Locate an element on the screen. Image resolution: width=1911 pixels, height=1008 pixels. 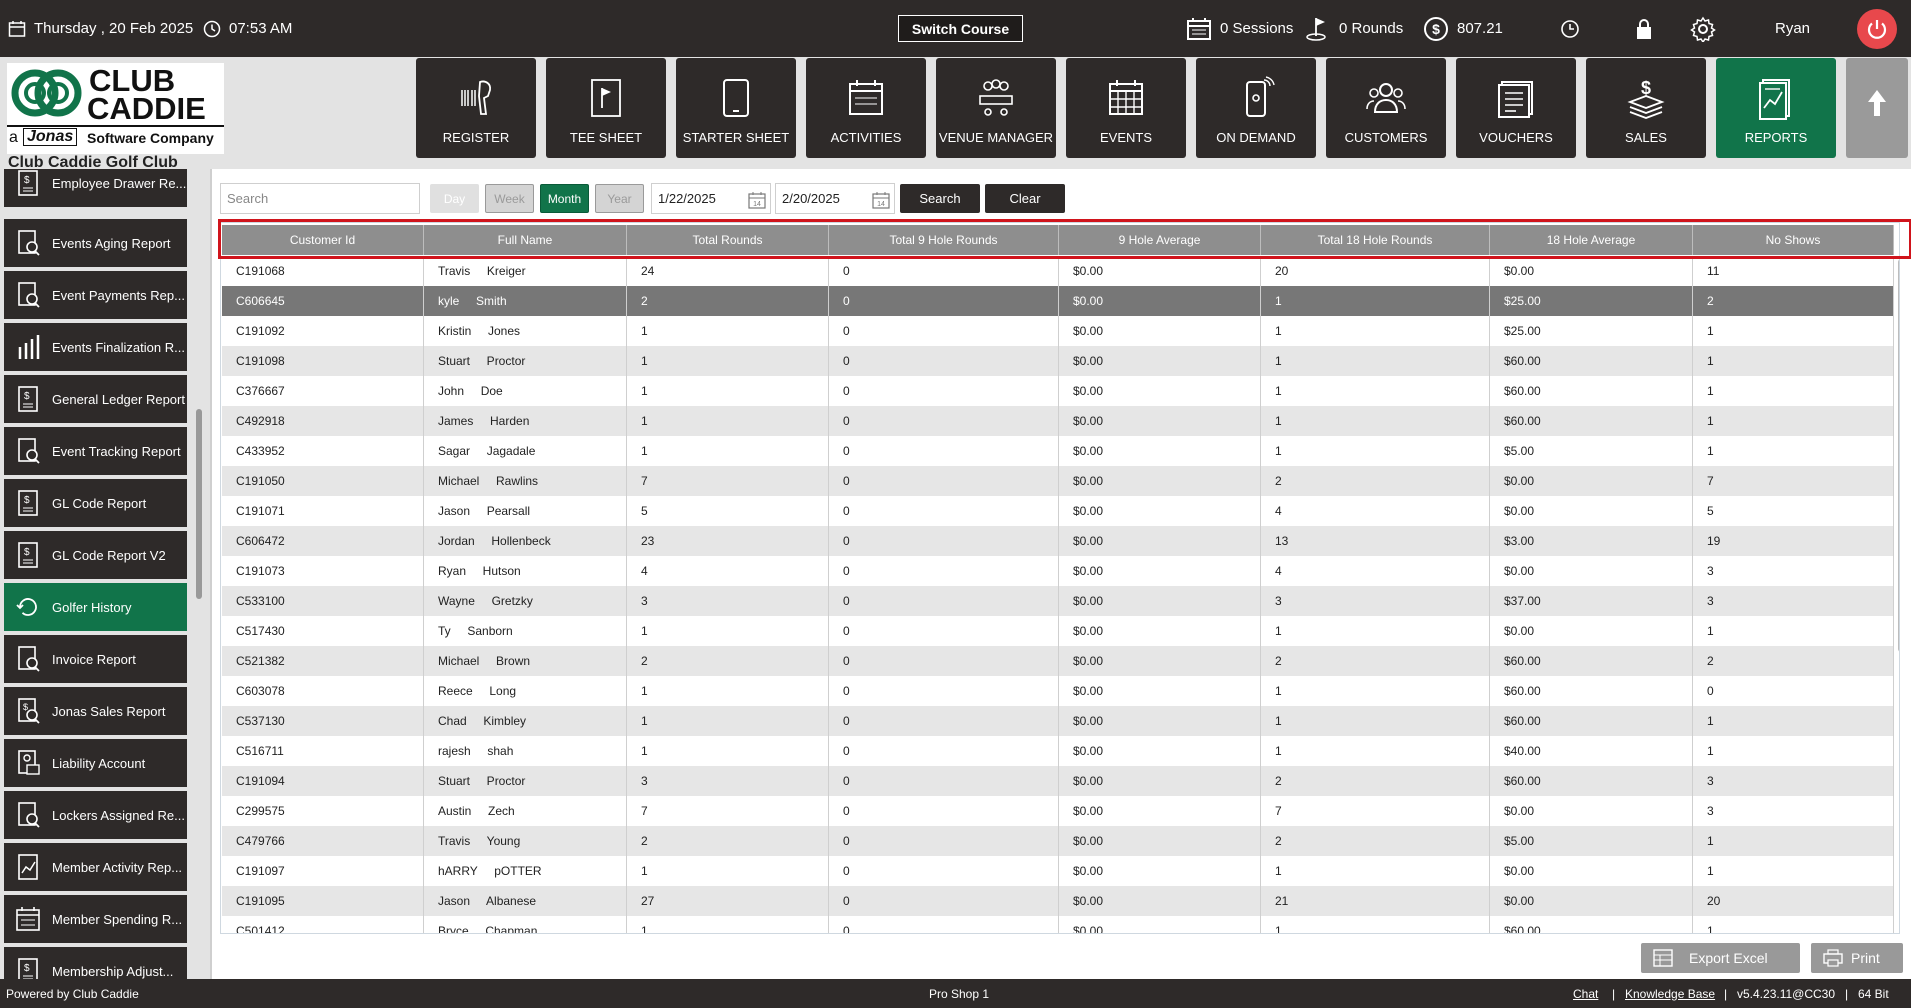
station-name: Pro Shop 1 is located at coordinates (959, 993).